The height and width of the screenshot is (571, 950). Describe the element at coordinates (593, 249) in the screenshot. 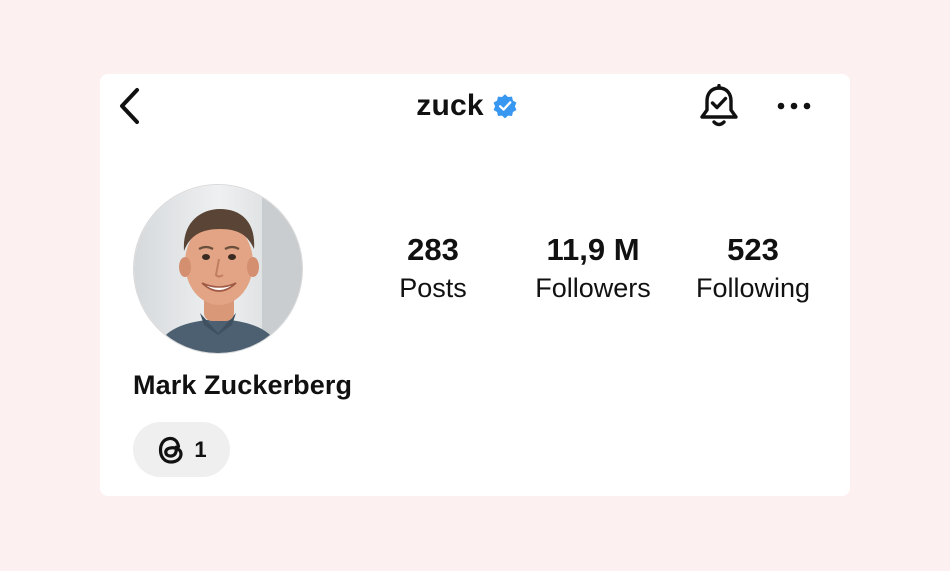

I see `stat-value: 11,9 M` at that location.